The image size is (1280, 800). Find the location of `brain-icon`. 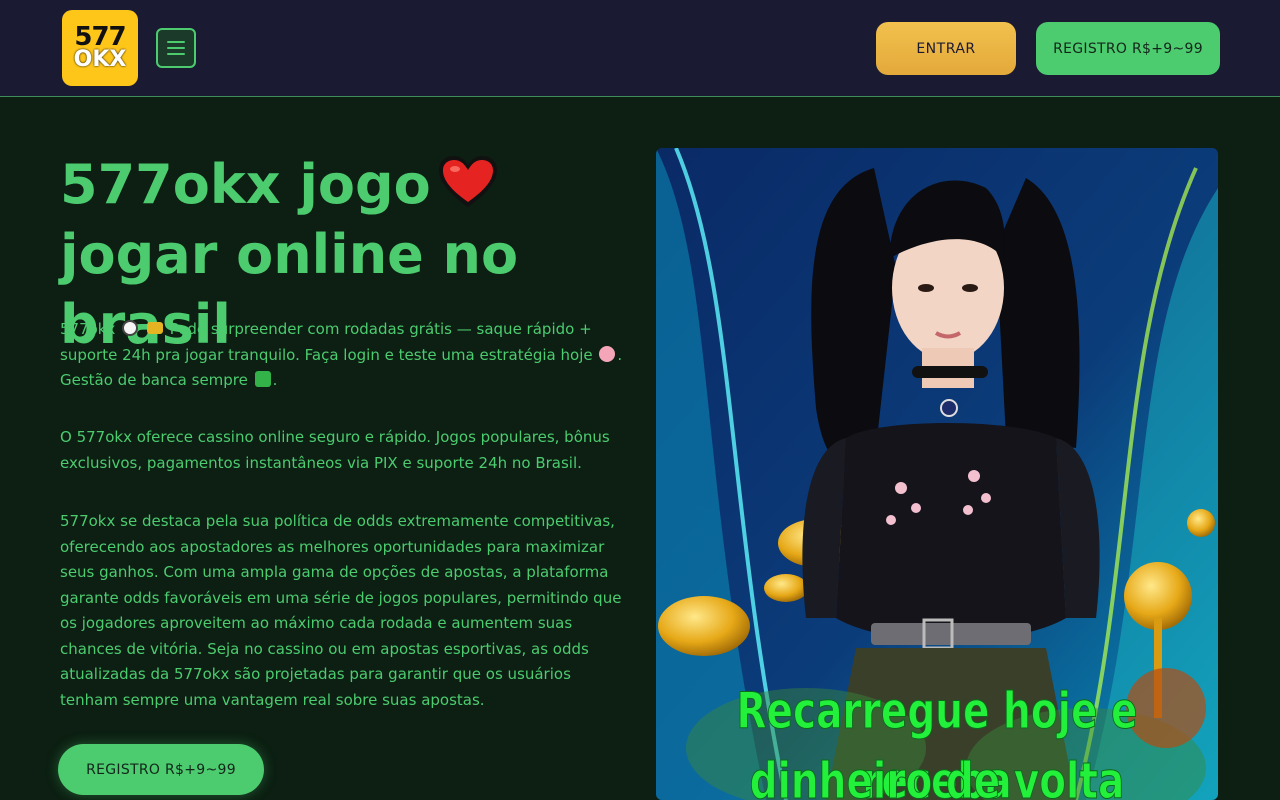

brain-icon is located at coordinates (607, 353).